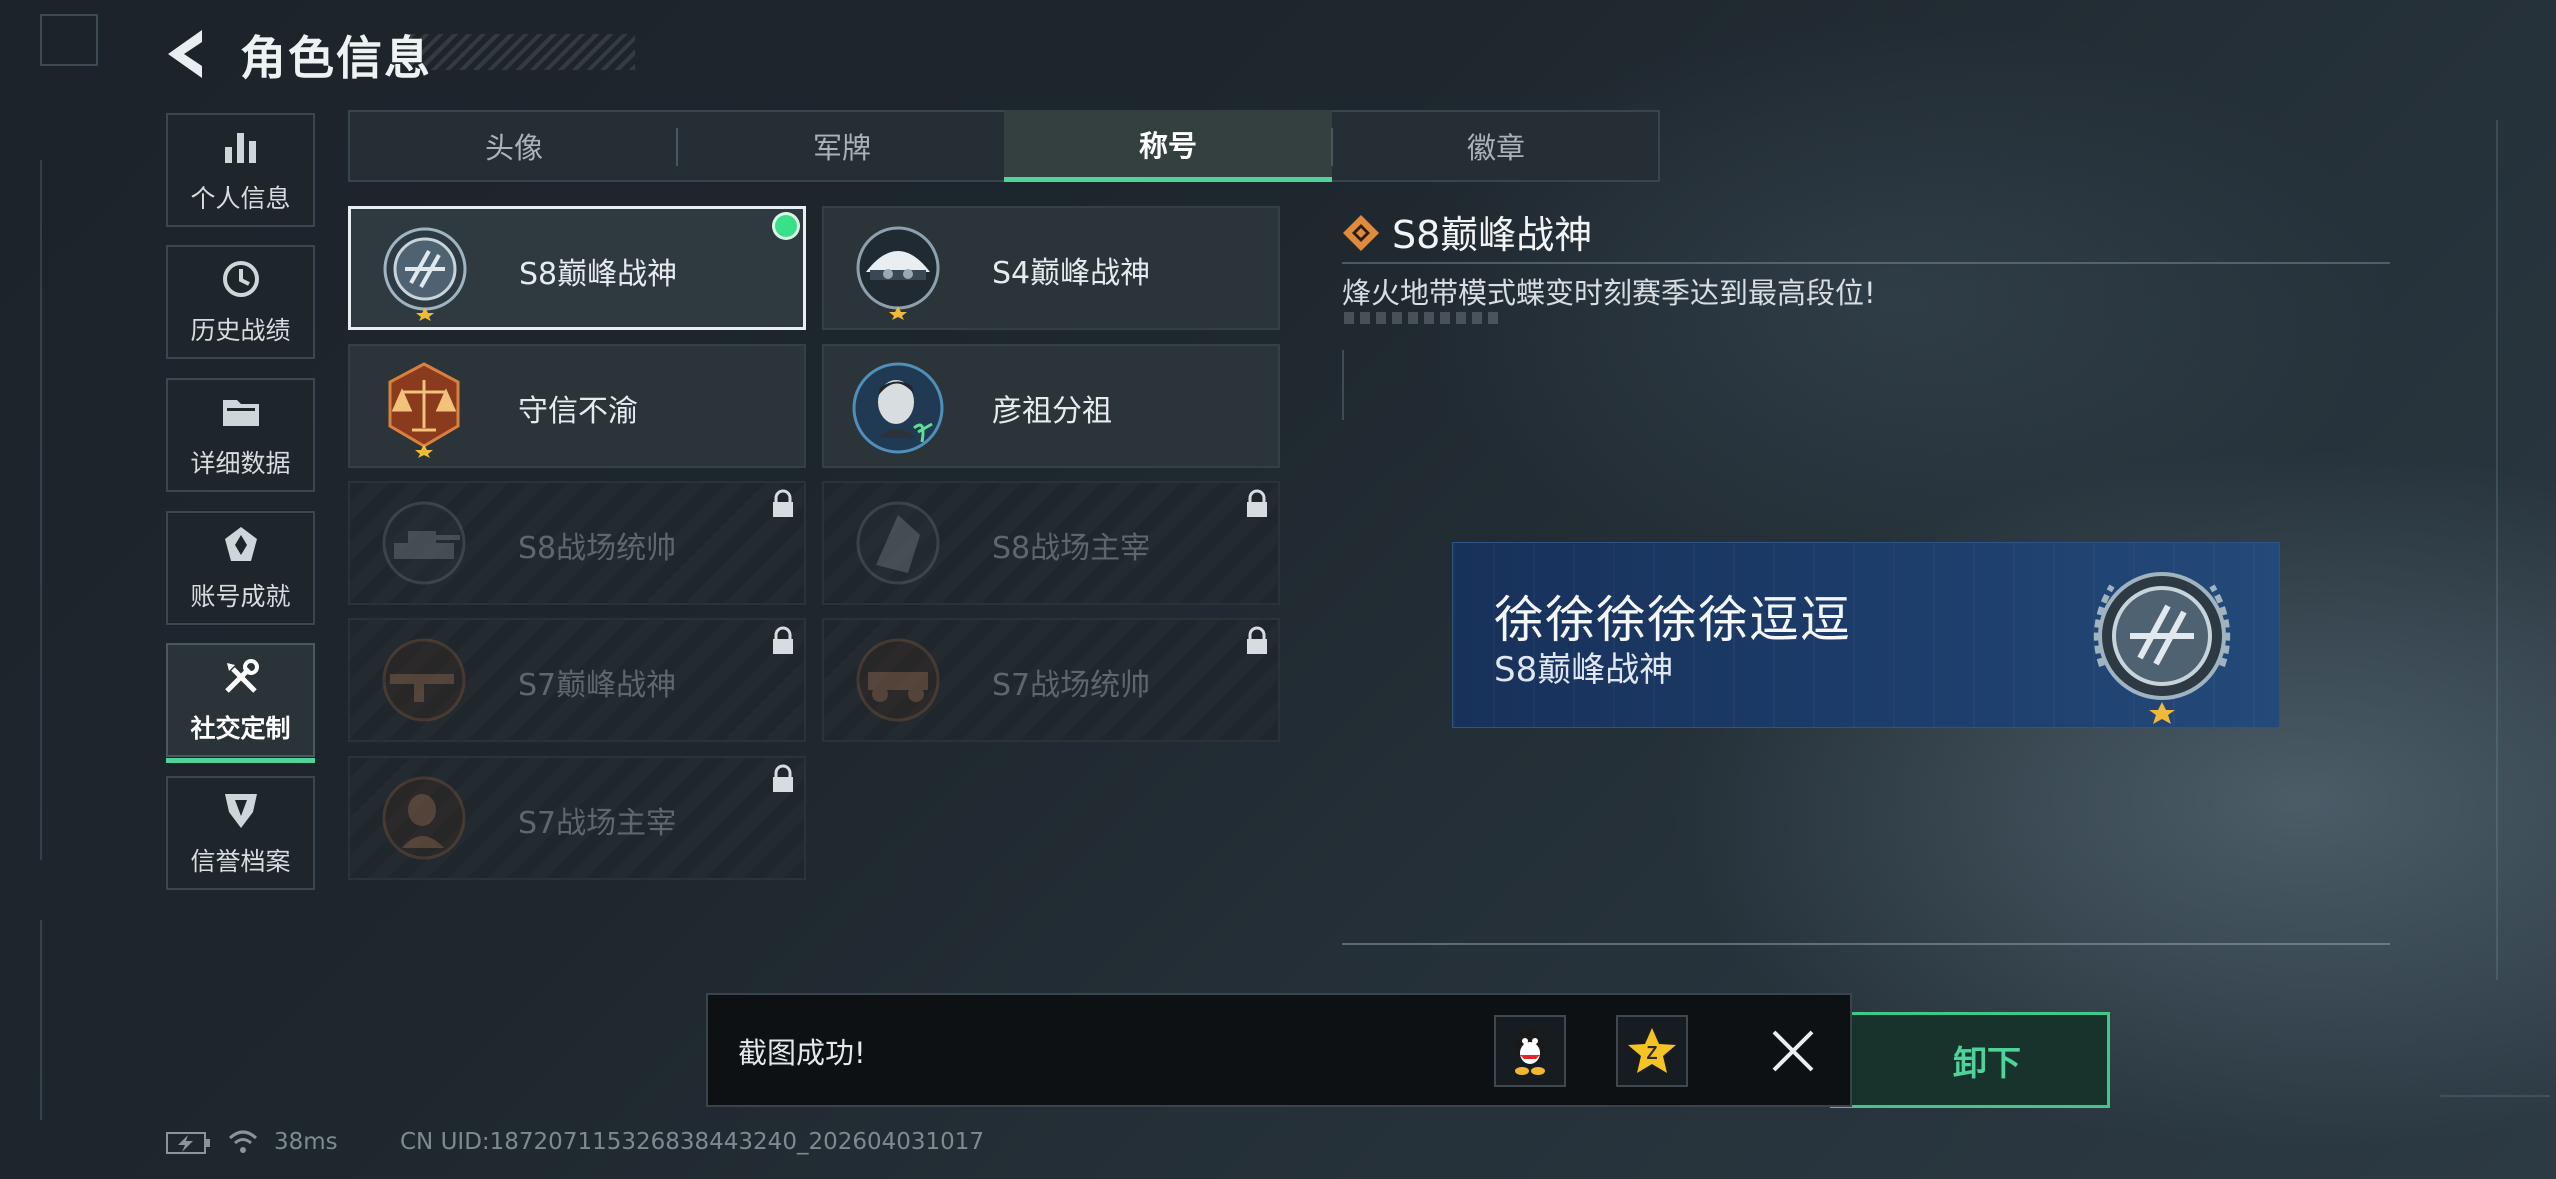  What do you see at coordinates (240, 148) in the screenshot?
I see `bar-chart-icon` at bounding box center [240, 148].